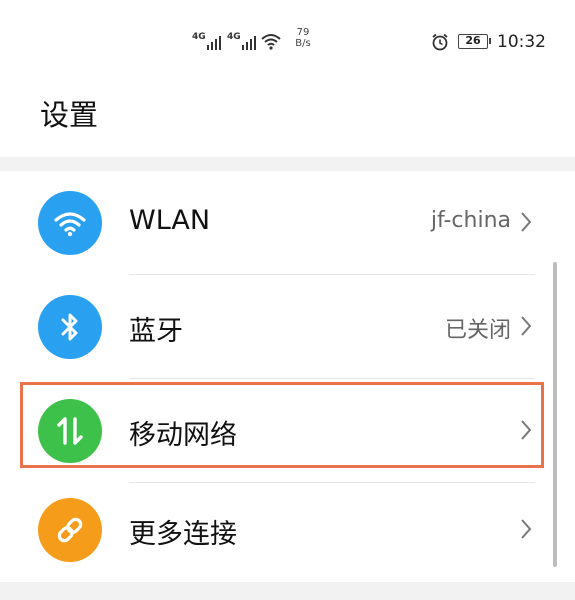  What do you see at coordinates (156, 331) in the screenshot?
I see `settings-item-label: 蓝牙` at bounding box center [156, 331].